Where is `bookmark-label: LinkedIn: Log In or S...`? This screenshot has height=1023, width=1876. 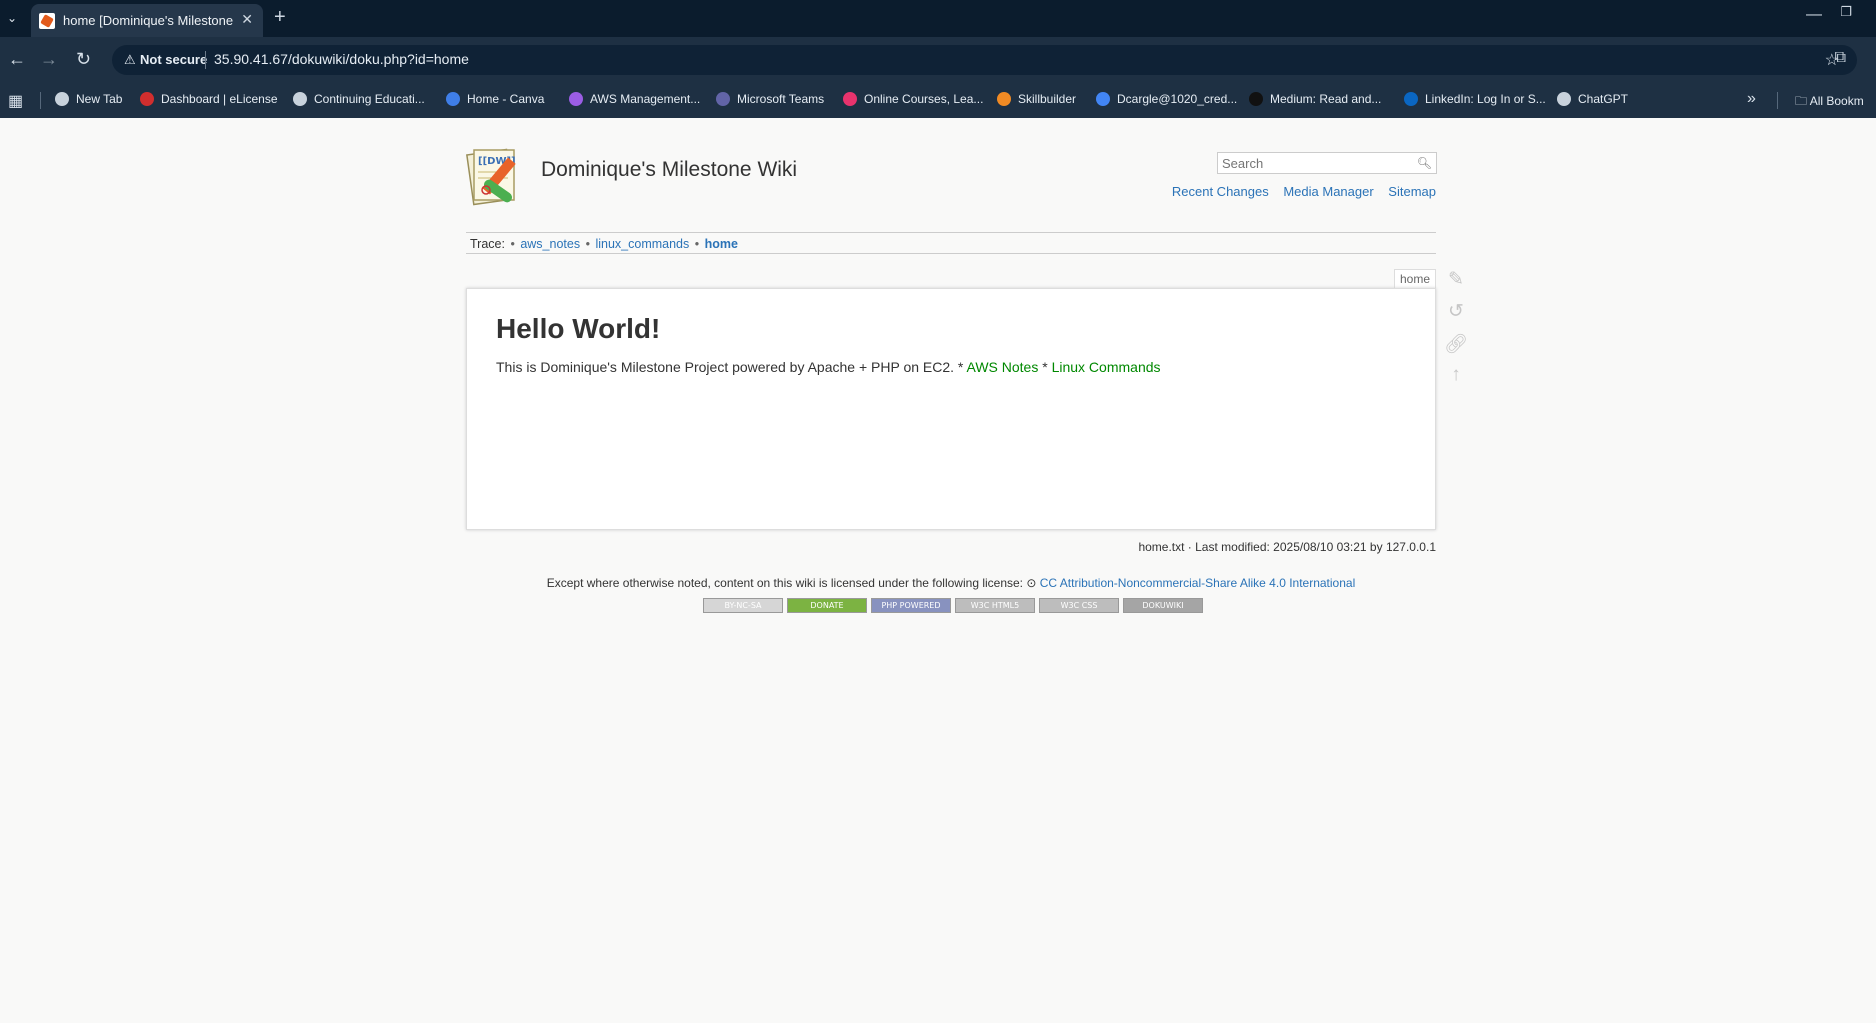
bookmark-label: LinkedIn: Log In or S... is located at coordinates (1485, 99).